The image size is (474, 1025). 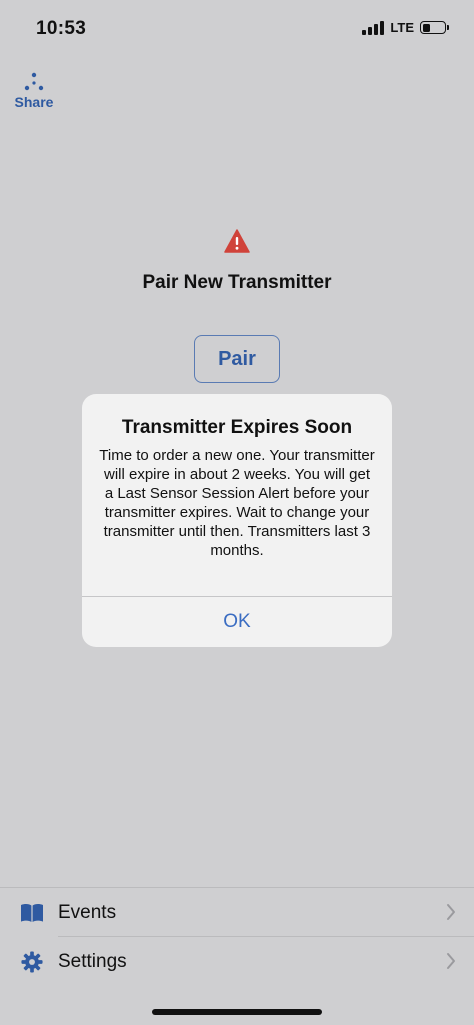 I want to click on bottom-menu: Events Settings, so click(x=237, y=956).